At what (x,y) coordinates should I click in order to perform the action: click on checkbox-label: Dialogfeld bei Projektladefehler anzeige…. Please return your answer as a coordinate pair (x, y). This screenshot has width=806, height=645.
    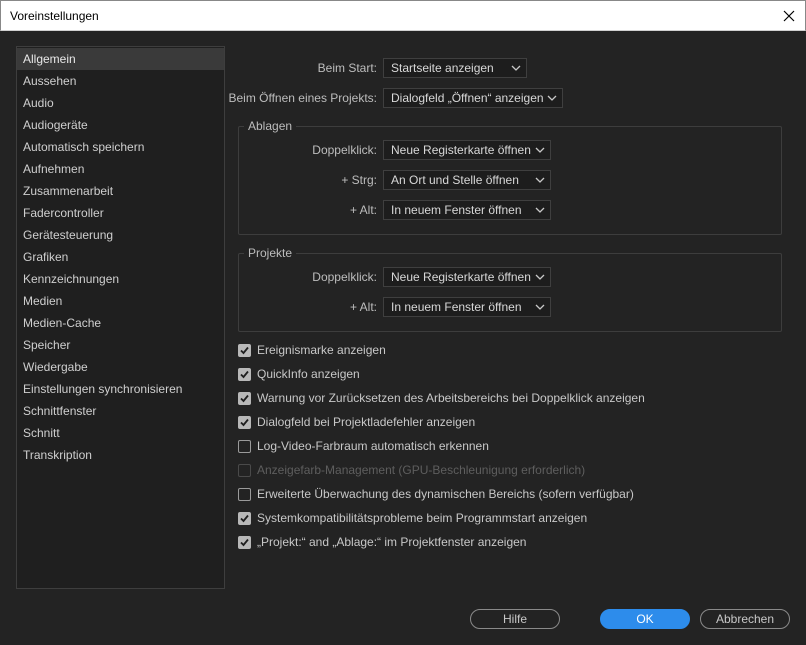
    Looking at the image, I should click on (366, 422).